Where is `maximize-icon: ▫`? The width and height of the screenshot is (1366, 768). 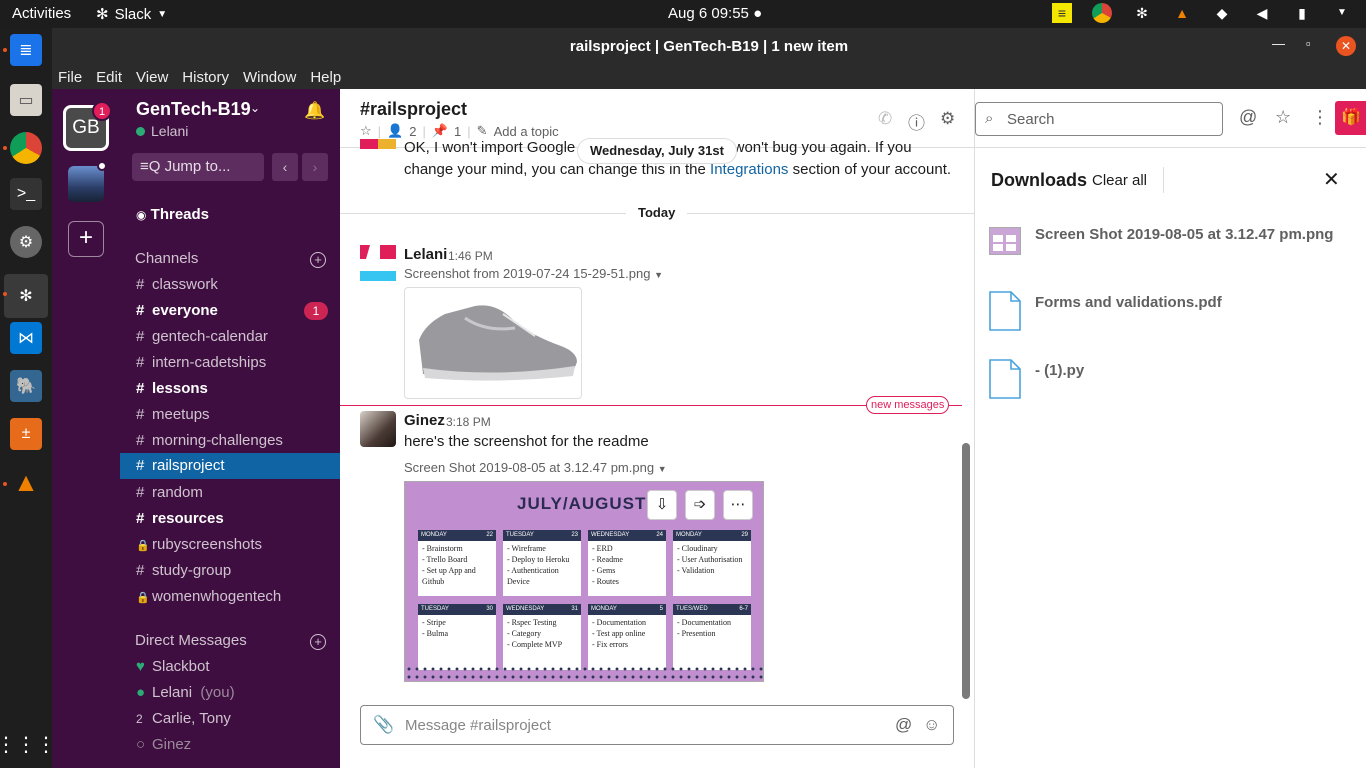
maximize-icon: ▫ is located at coordinates (1308, 43).